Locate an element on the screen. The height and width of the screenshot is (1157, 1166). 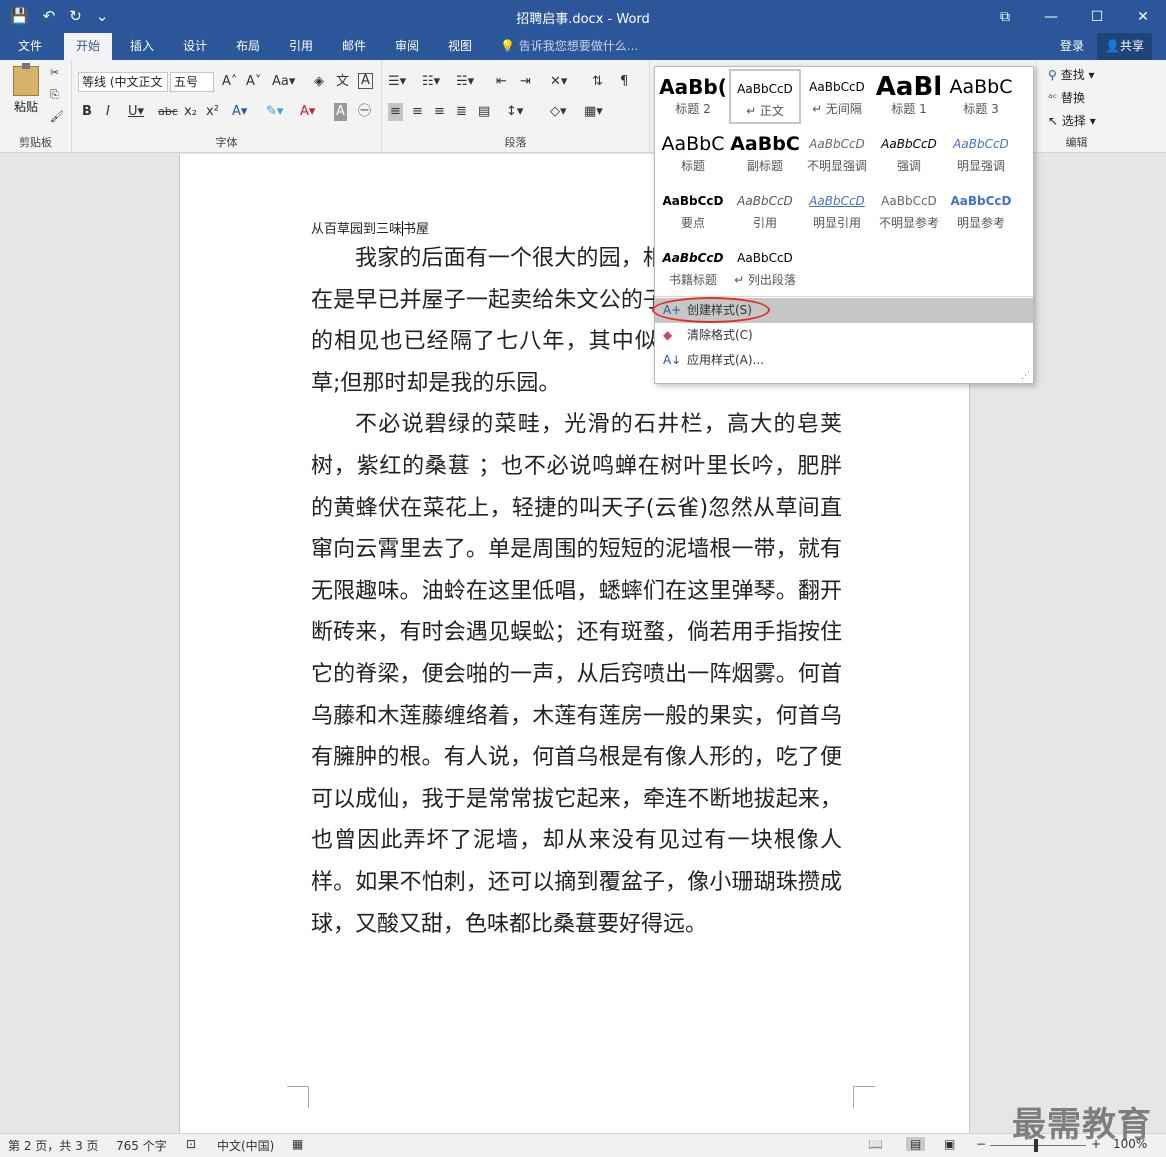
tab-references: 引用 is located at coordinates (301, 46).